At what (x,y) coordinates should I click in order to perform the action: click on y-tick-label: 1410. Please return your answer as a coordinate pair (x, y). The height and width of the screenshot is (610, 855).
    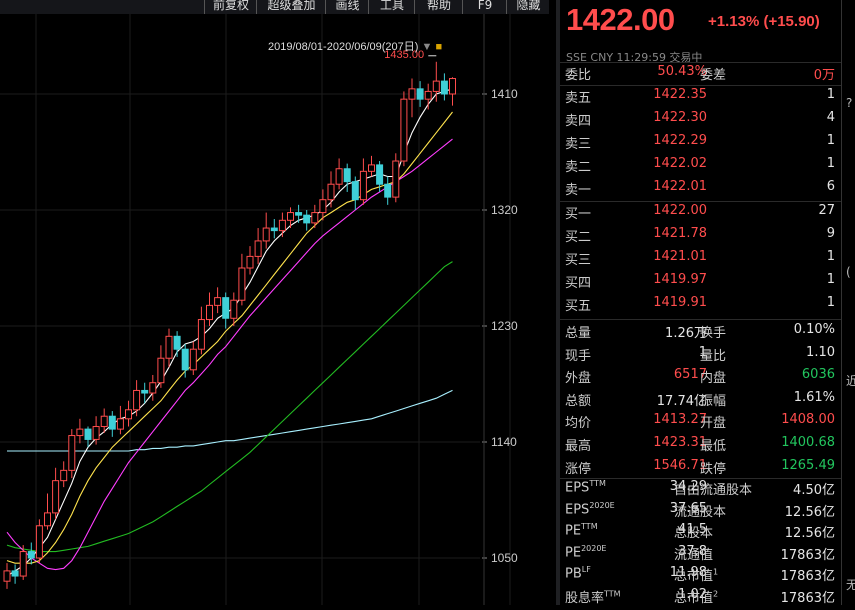
    Looking at the image, I should click on (504, 94).